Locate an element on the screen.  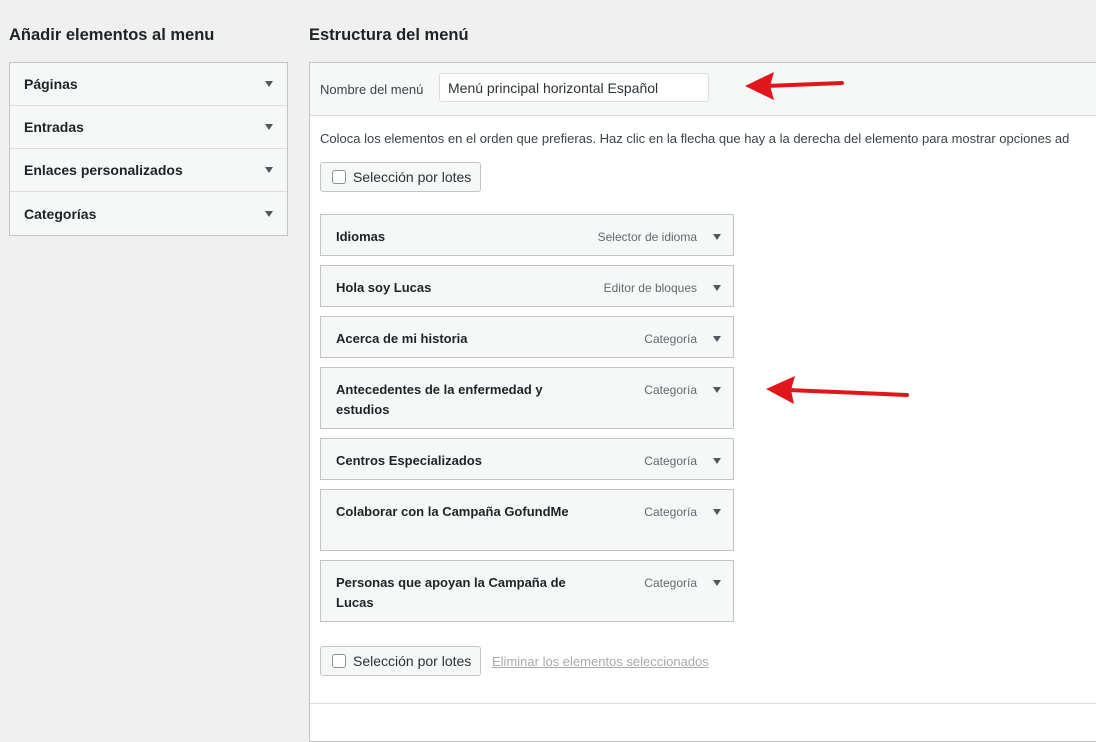
accordion-section-custom-links: Enlaces personalizados is located at coordinates (148, 170).